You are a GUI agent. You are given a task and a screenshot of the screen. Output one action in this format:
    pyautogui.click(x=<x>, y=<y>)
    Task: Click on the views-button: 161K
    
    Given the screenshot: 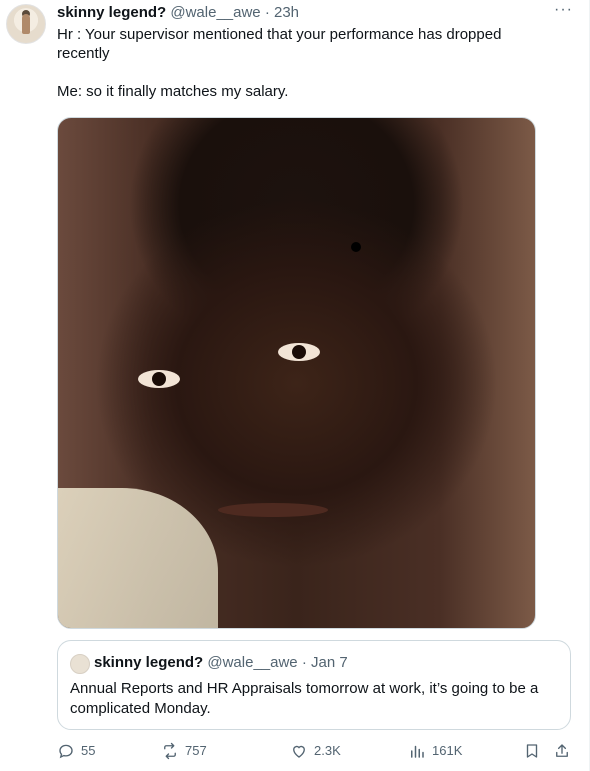 What is the action you would take?
    pyautogui.click(x=435, y=751)
    